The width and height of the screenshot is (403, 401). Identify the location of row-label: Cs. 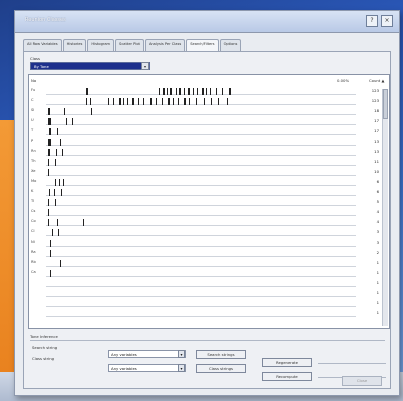
(33, 211).